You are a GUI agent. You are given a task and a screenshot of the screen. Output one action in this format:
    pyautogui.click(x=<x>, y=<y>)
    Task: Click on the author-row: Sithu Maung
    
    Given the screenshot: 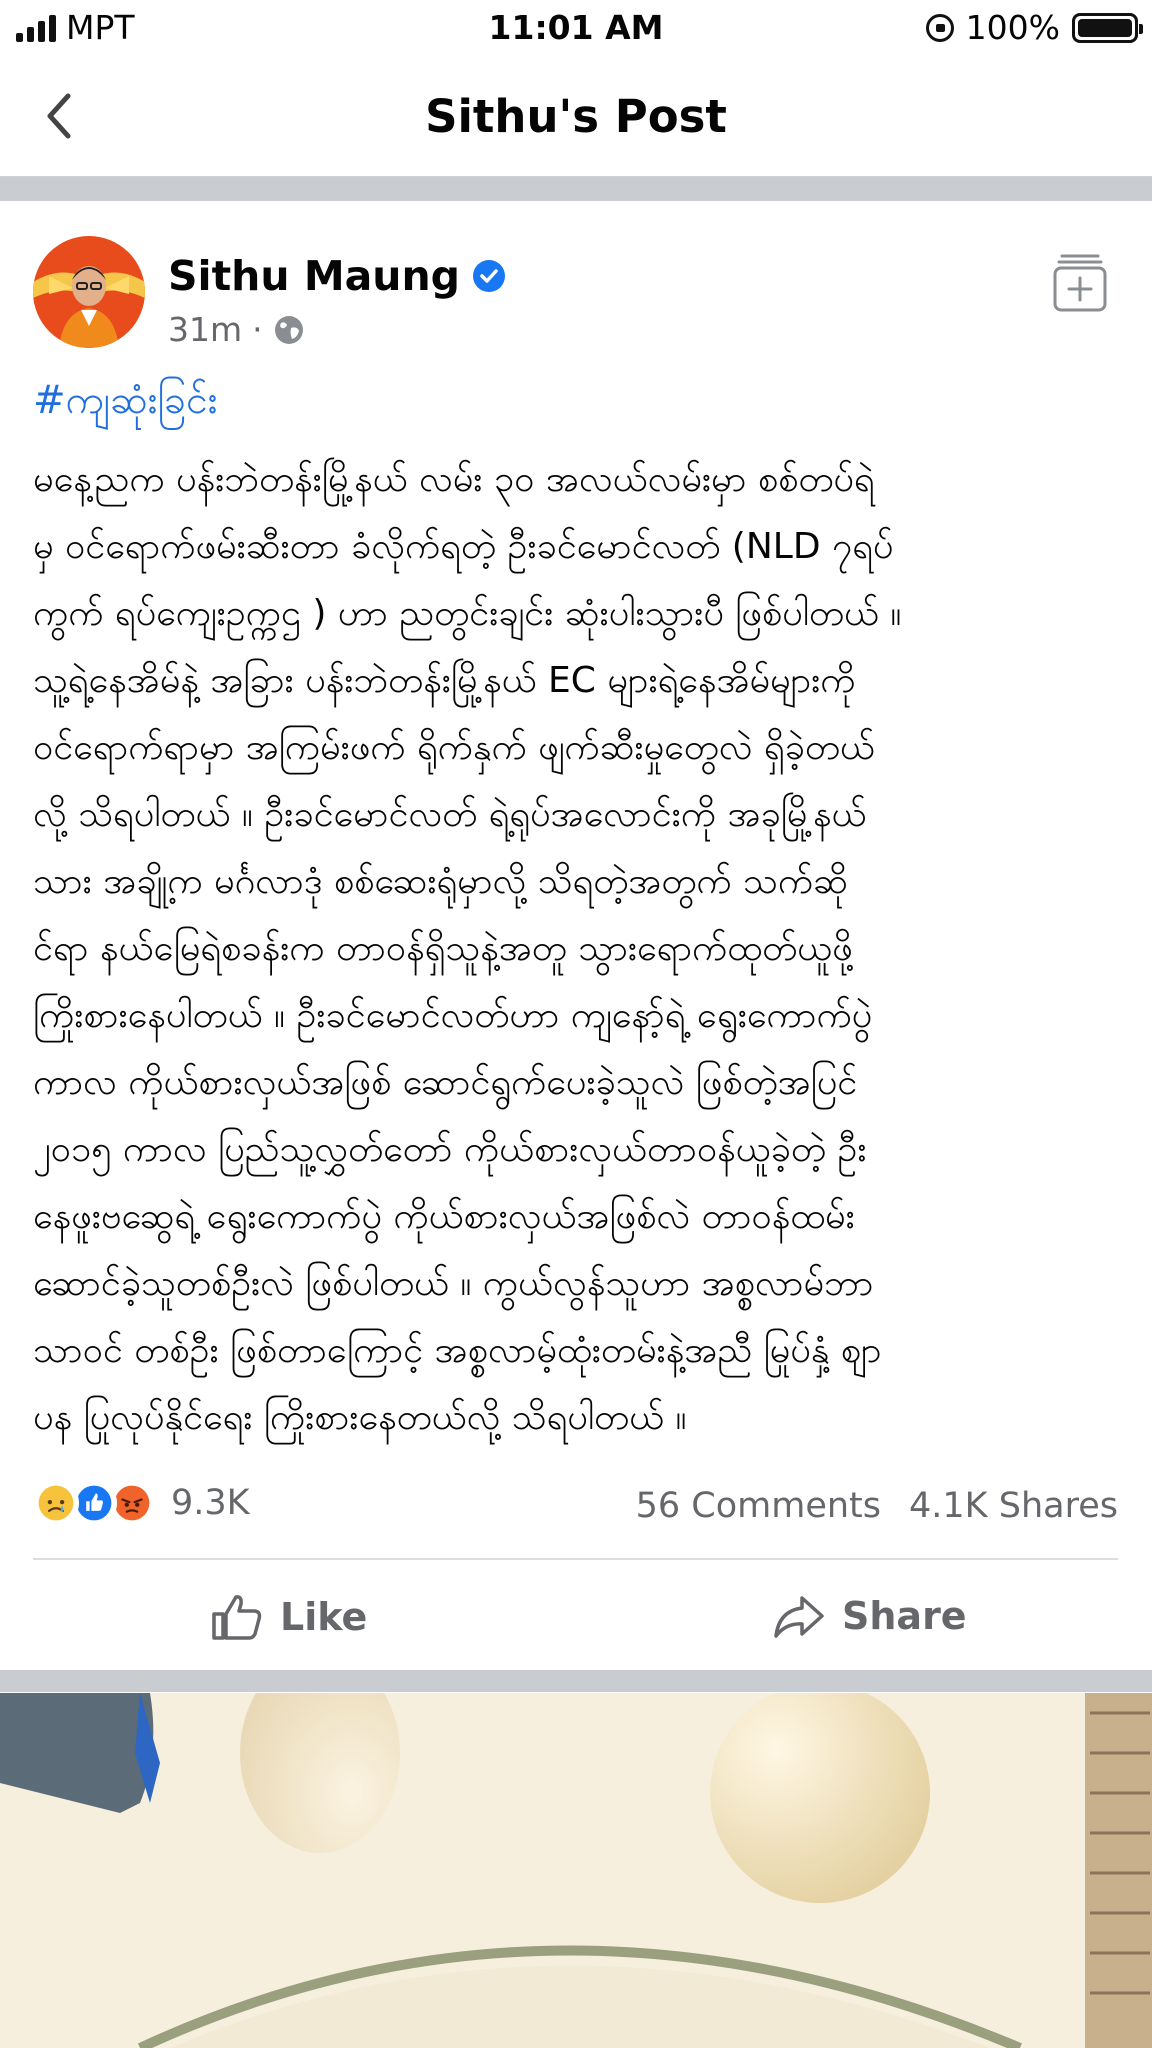 What is the action you would take?
    pyautogui.click(x=337, y=276)
    